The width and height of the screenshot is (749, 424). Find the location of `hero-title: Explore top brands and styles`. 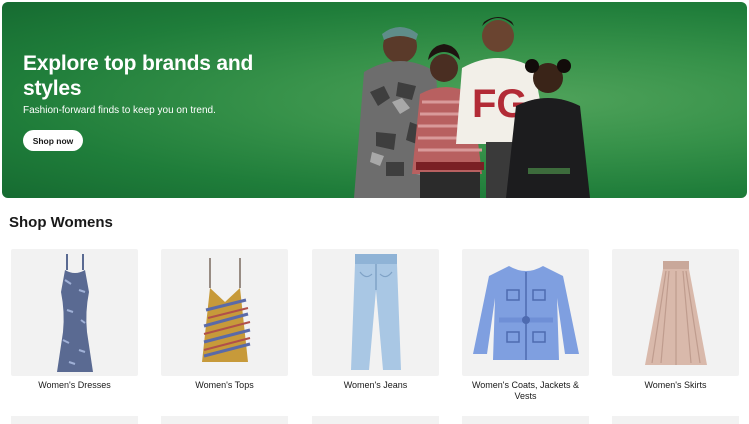

hero-title: Explore top brands and styles is located at coordinates (138, 76).